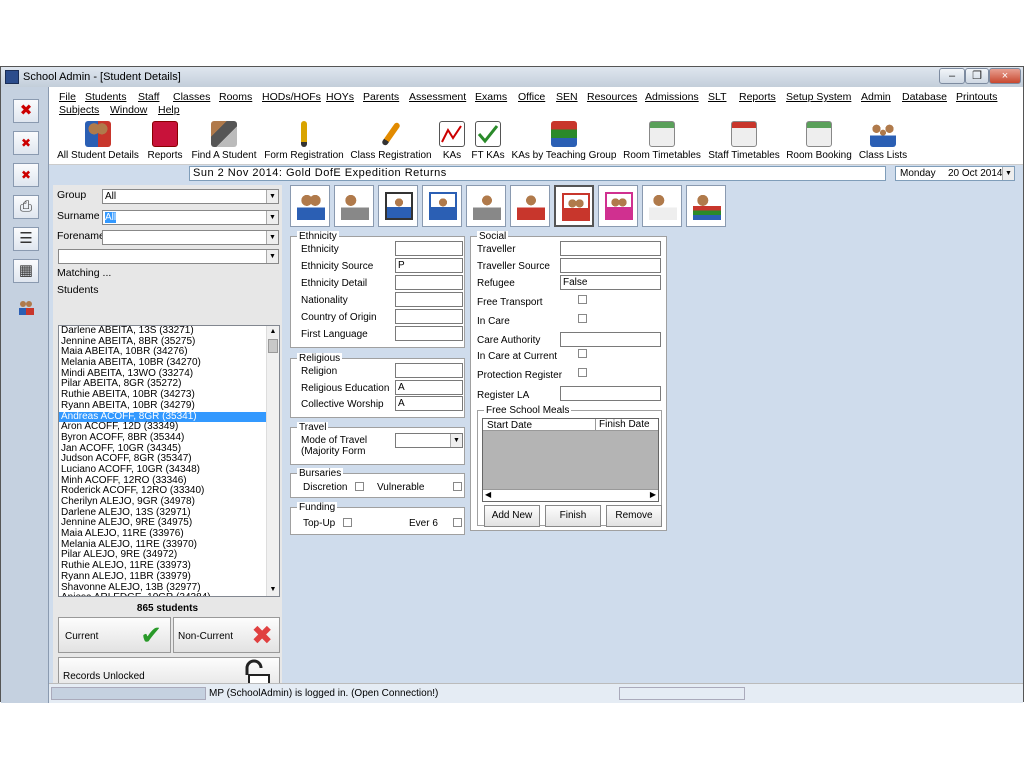 This screenshot has width=1024, height=768. What do you see at coordinates (429, 440) in the screenshot?
I see `mode-of-travel-select: ▼` at bounding box center [429, 440].